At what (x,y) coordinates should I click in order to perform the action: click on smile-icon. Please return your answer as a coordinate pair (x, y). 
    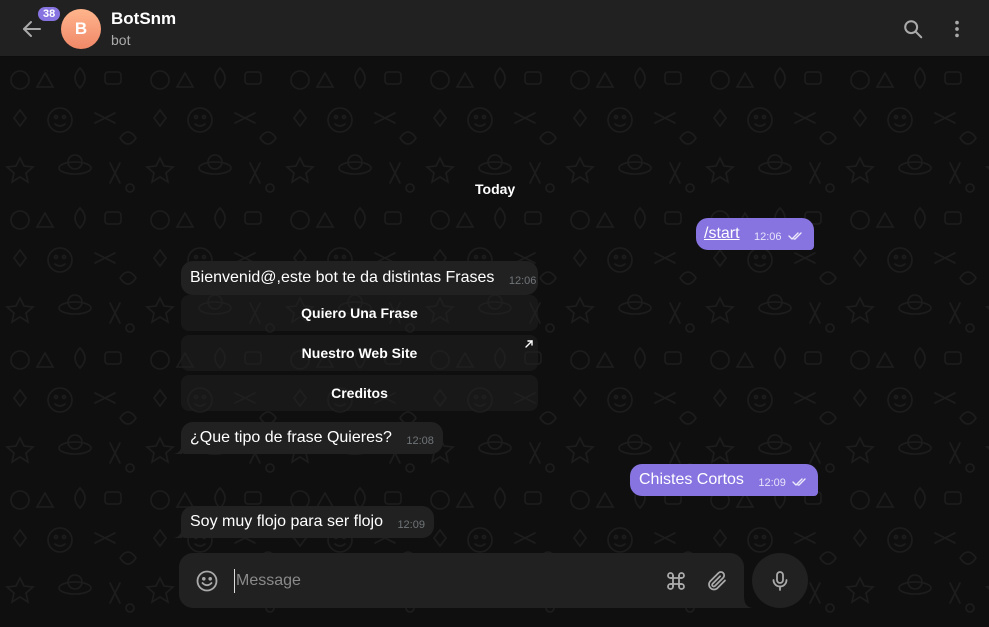
    Looking at the image, I should click on (207, 581).